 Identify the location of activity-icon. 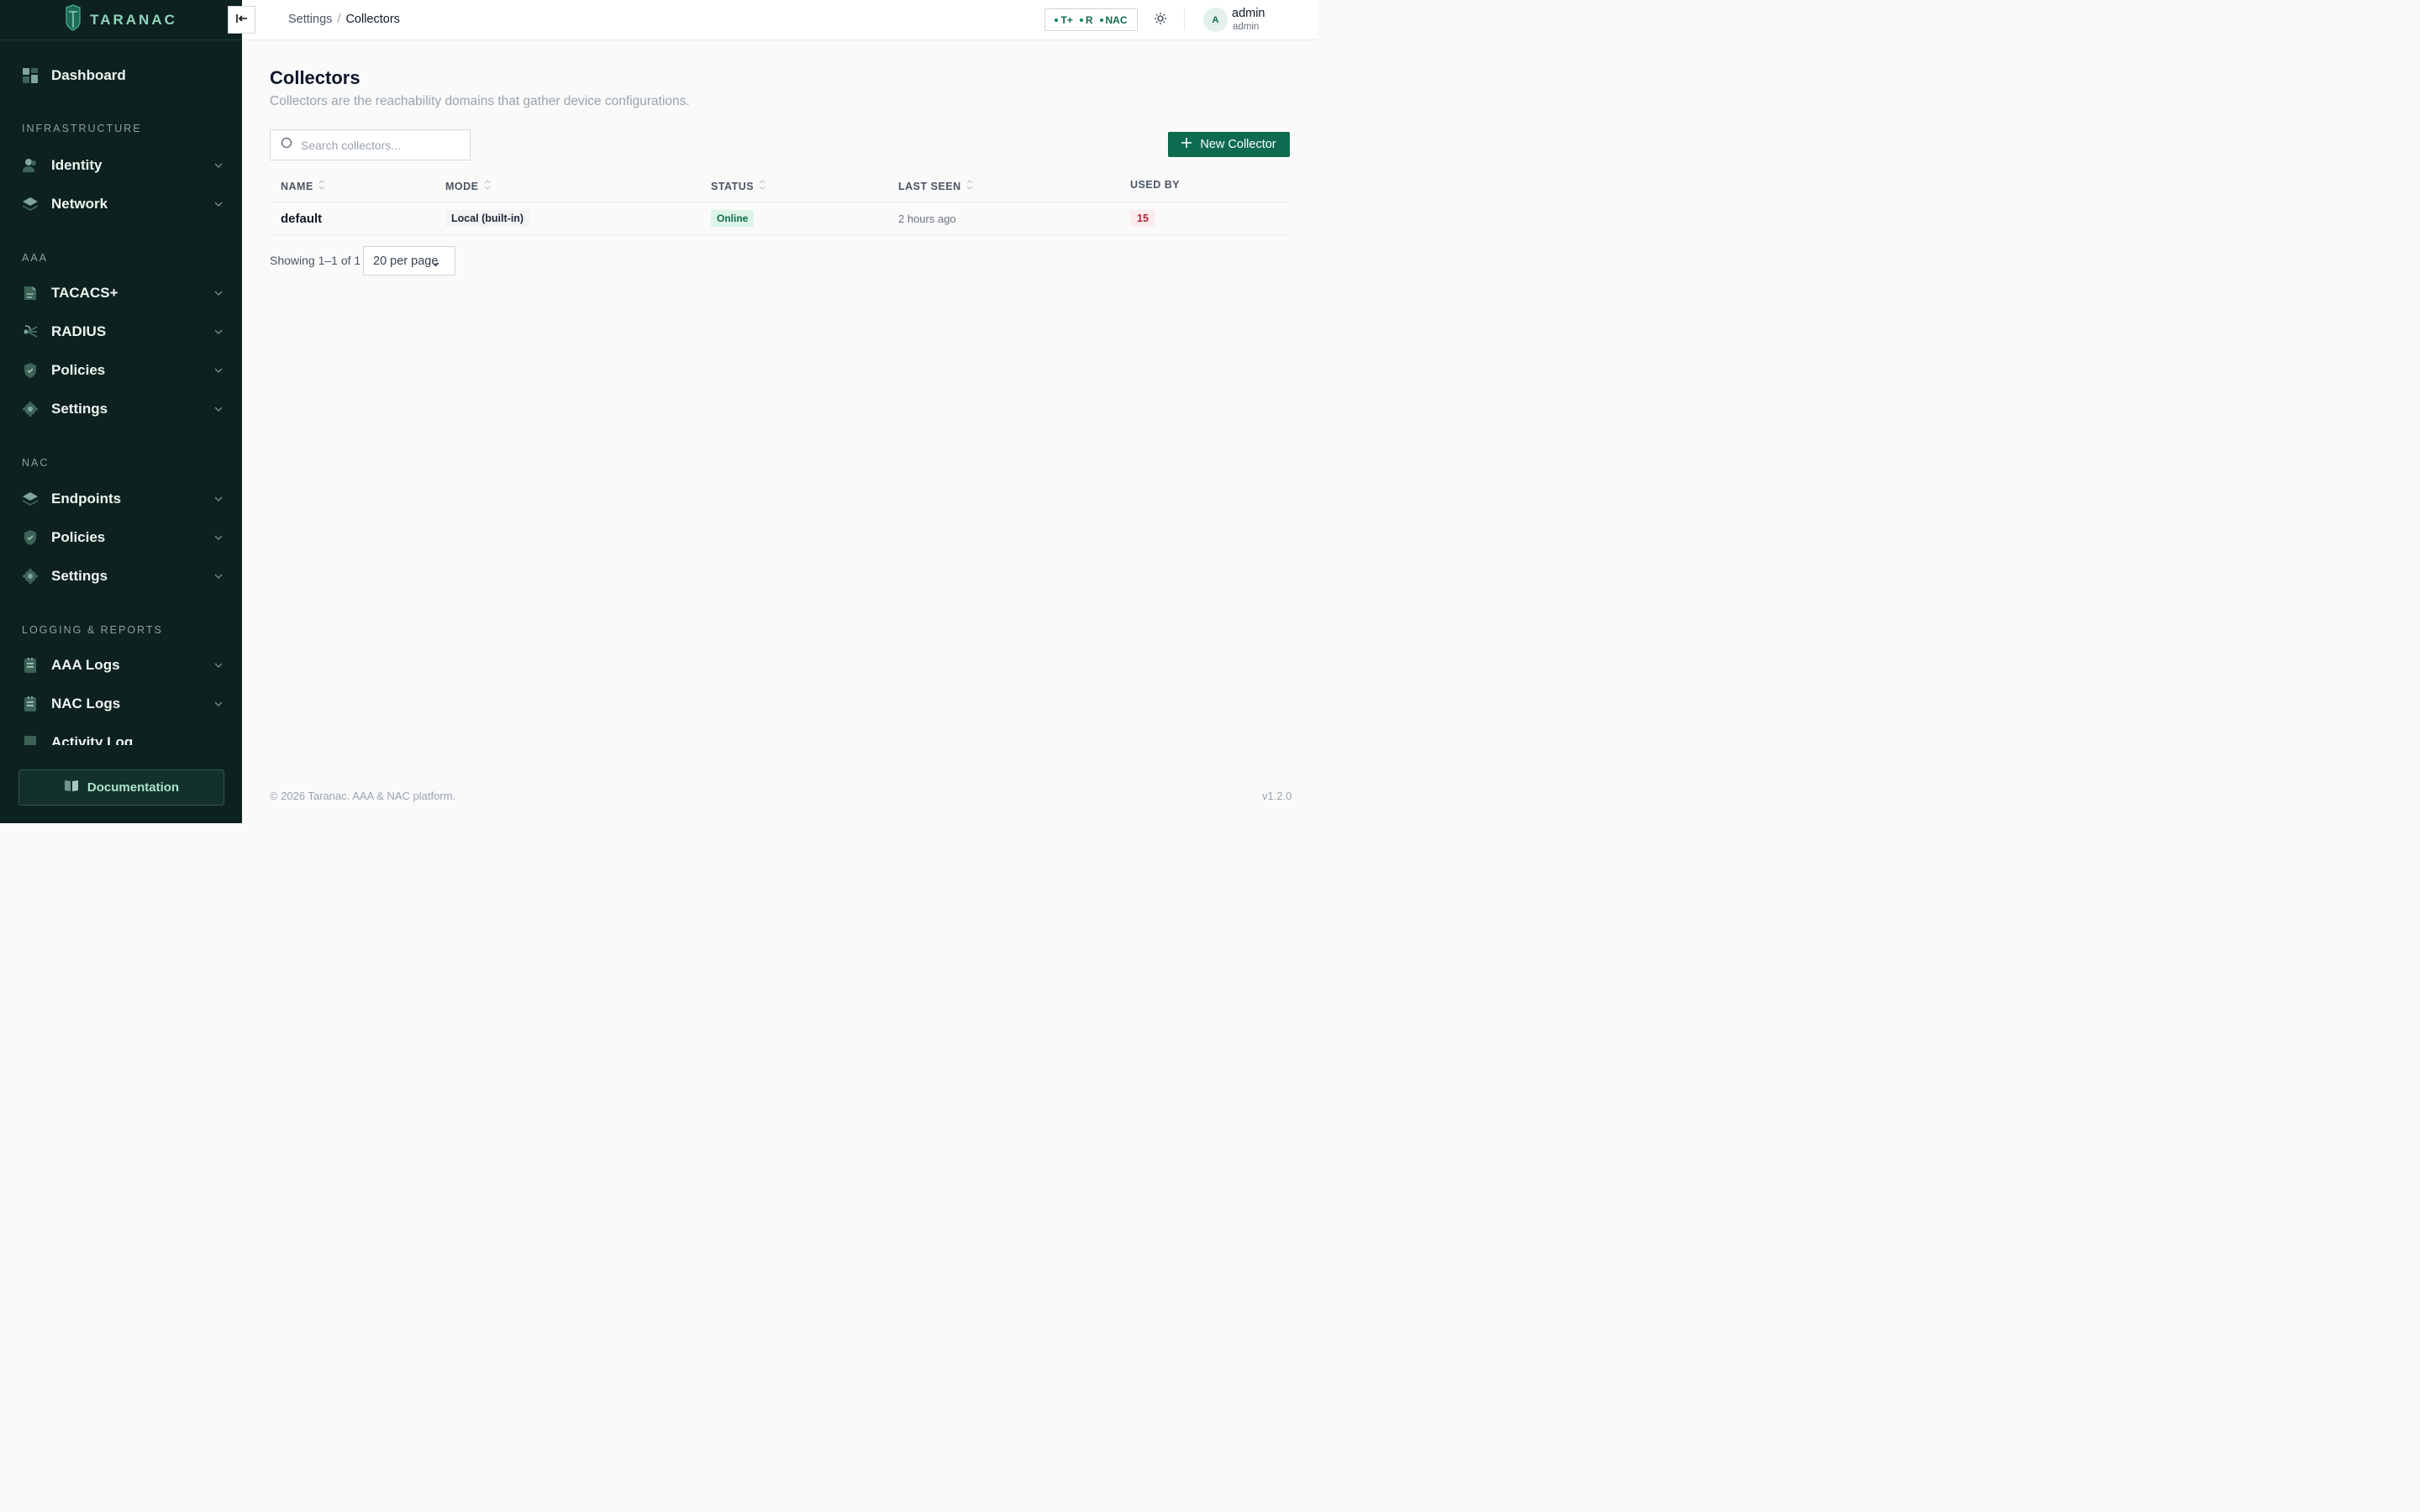
(30, 739).